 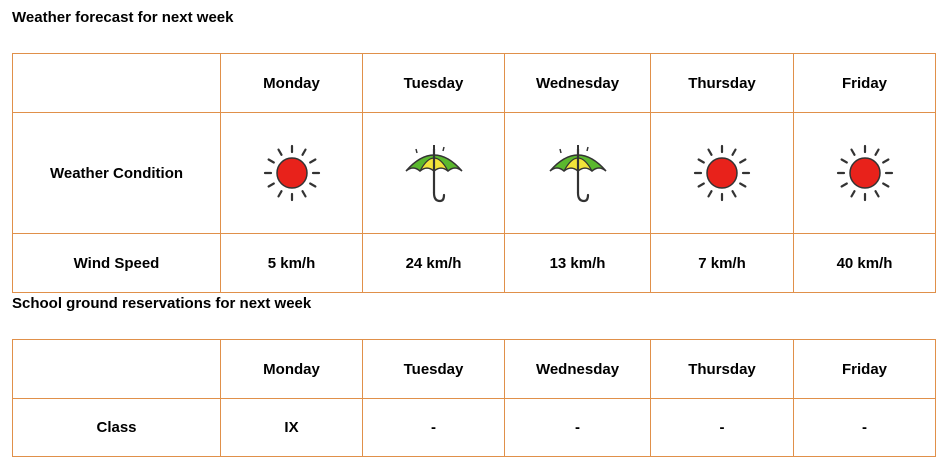 What do you see at coordinates (864, 369) in the screenshot?
I see `reservations-day-friday: Friday` at bounding box center [864, 369].